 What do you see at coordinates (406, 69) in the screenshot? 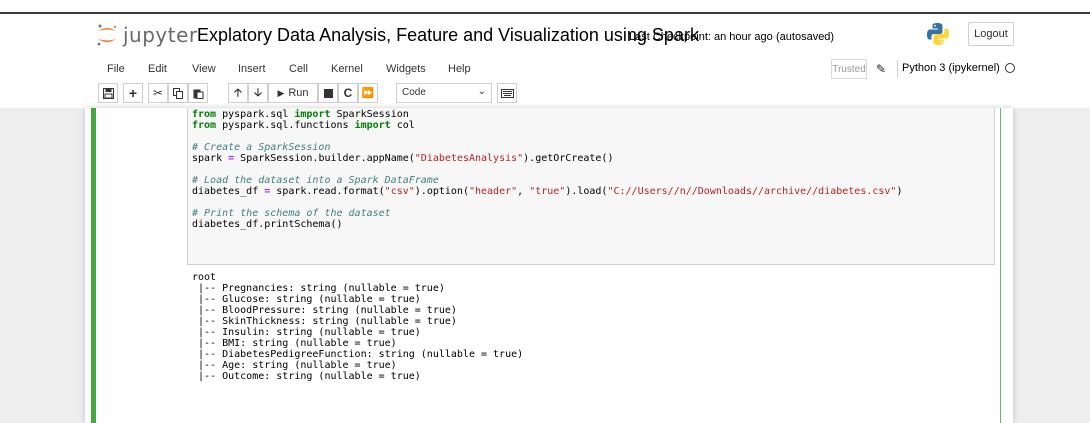
I see `menu-widgets: Widgets` at bounding box center [406, 69].